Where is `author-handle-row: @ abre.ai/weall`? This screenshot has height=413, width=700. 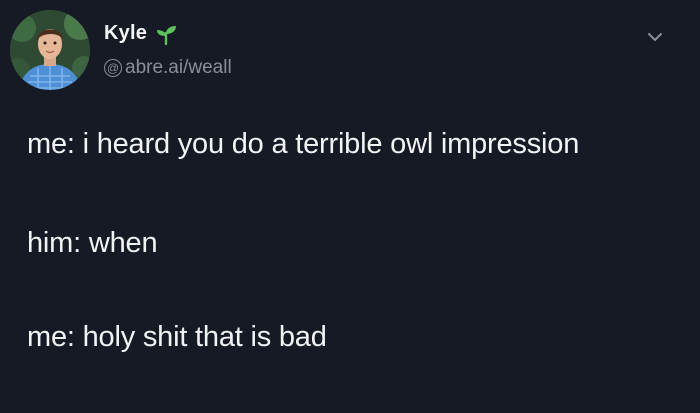
author-handle-row: @ abre.ai/weall is located at coordinates (168, 68).